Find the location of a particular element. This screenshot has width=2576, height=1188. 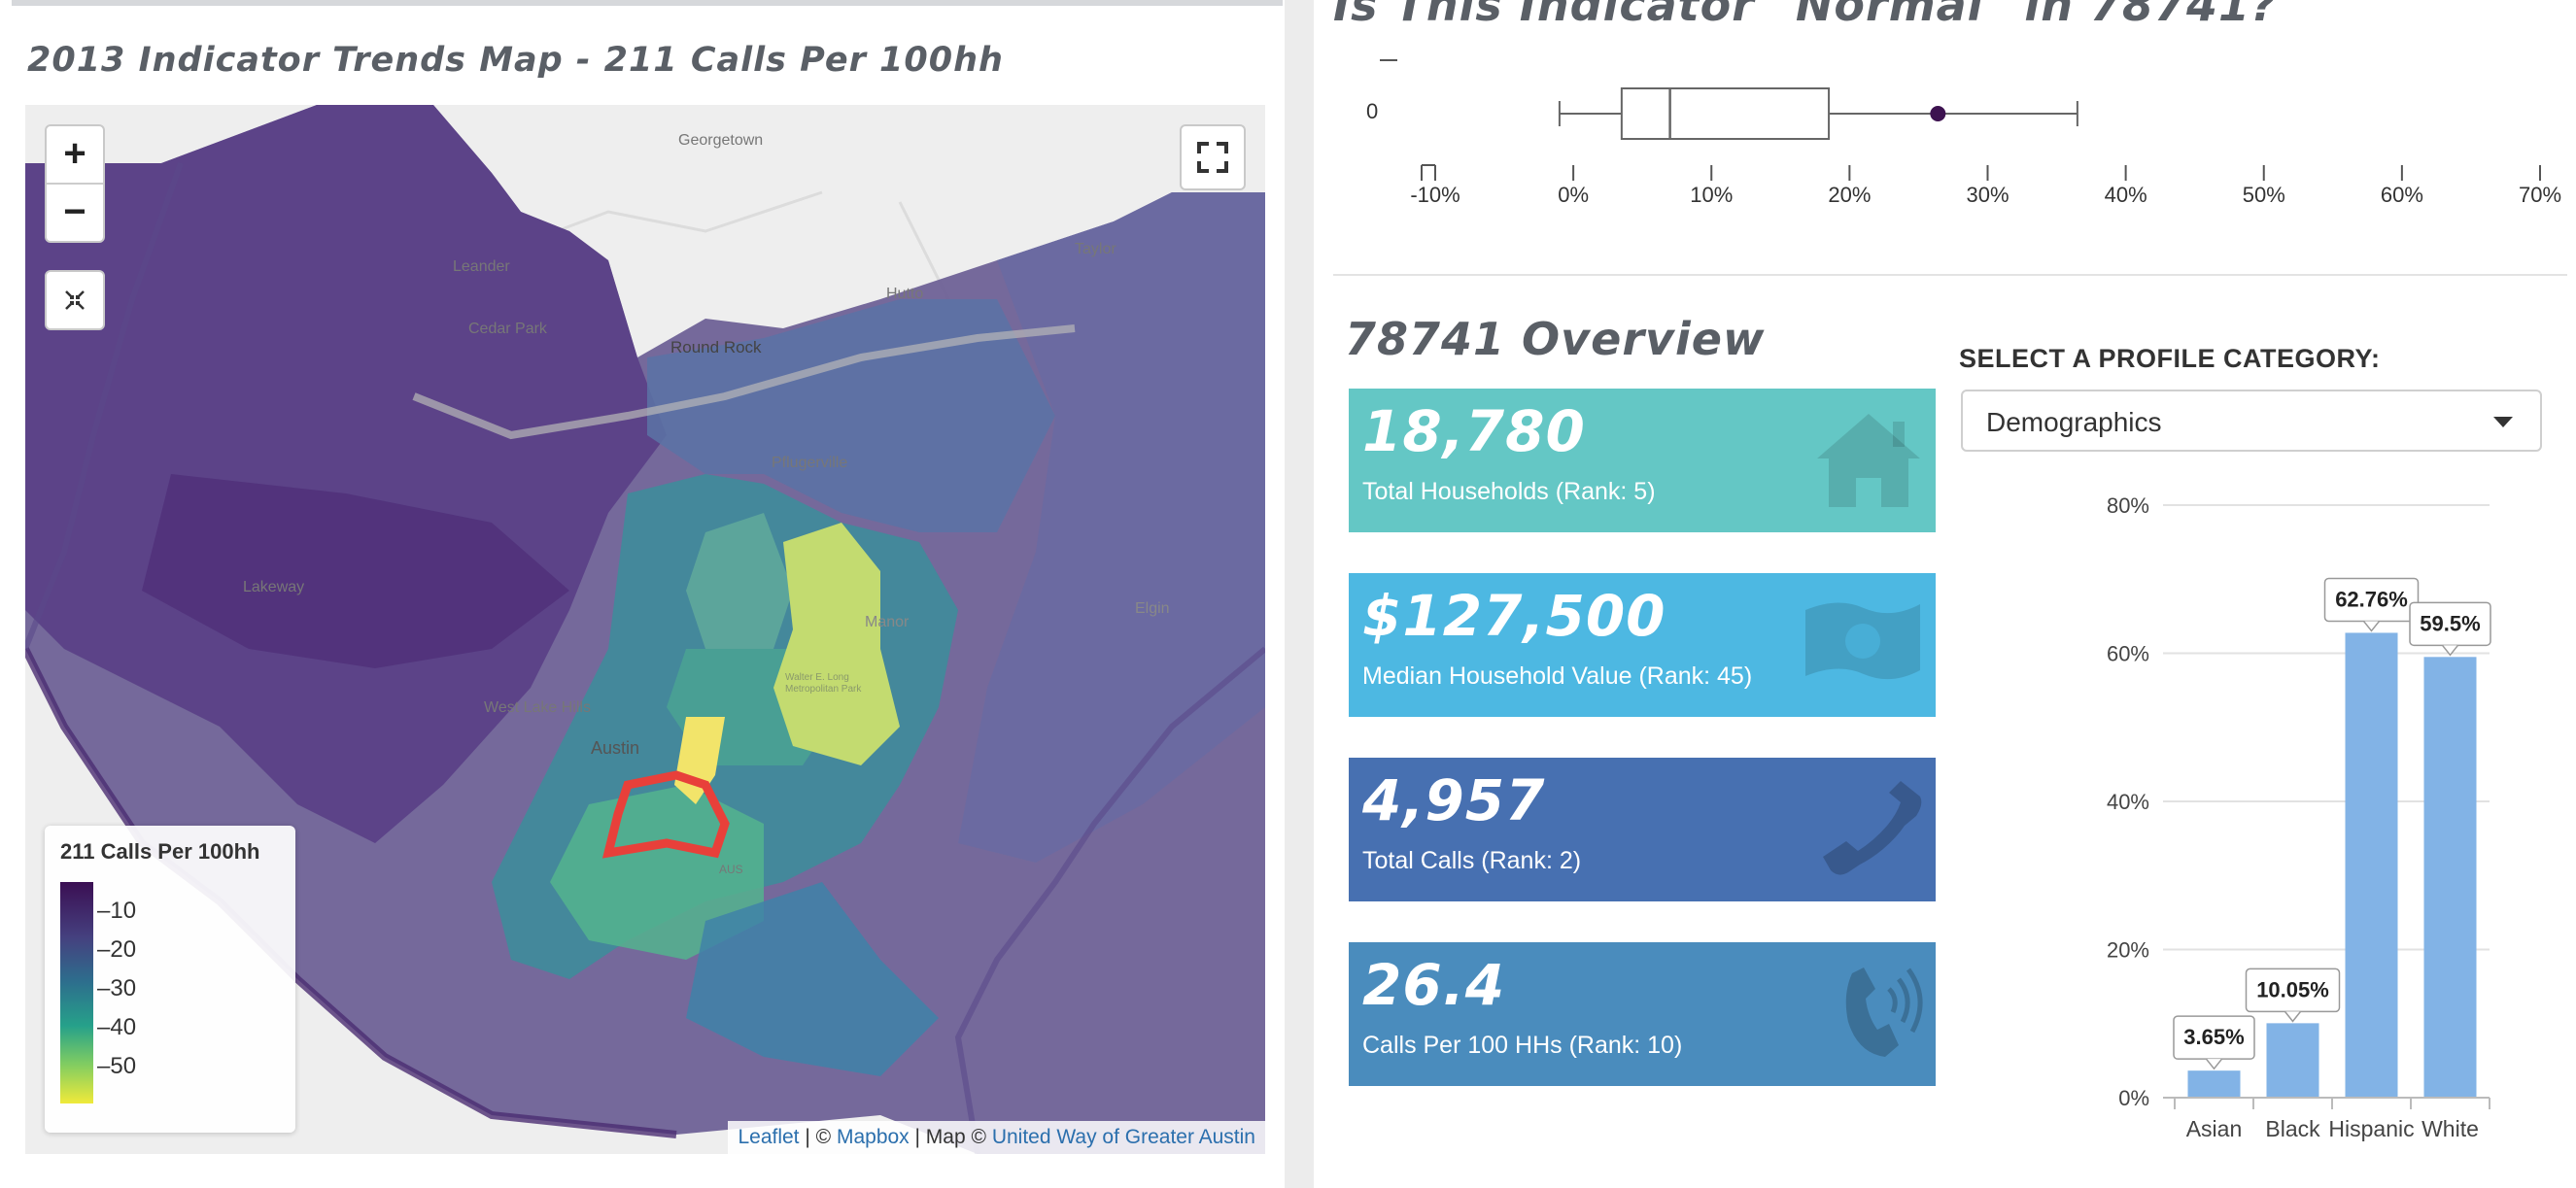

boxplot-group is located at coordinates (1818, 113).